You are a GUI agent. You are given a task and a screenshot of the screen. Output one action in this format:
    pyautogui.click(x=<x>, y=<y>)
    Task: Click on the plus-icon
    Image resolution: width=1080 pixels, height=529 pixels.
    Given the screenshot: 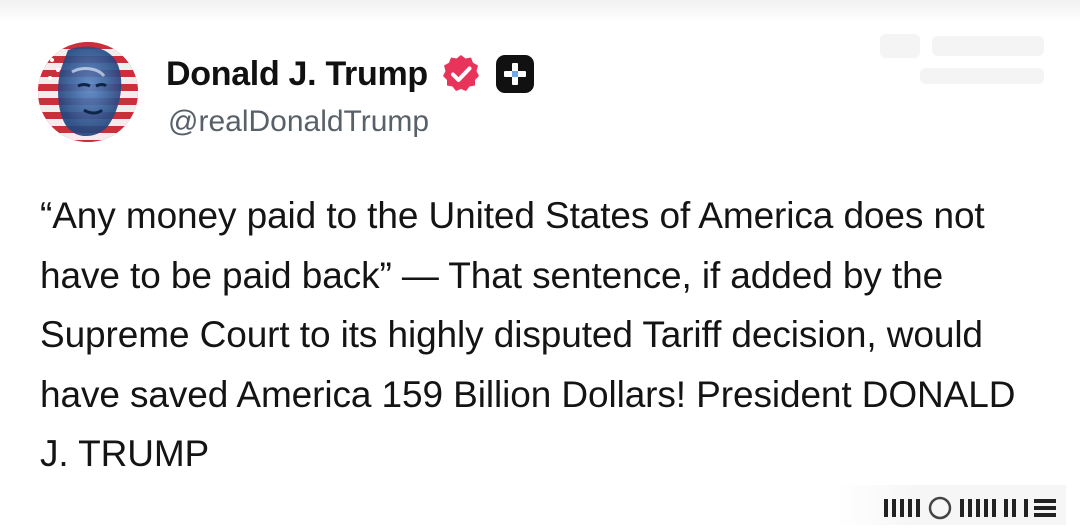 What is the action you would take?
    pyautogui.click(x=515, y=74)
    